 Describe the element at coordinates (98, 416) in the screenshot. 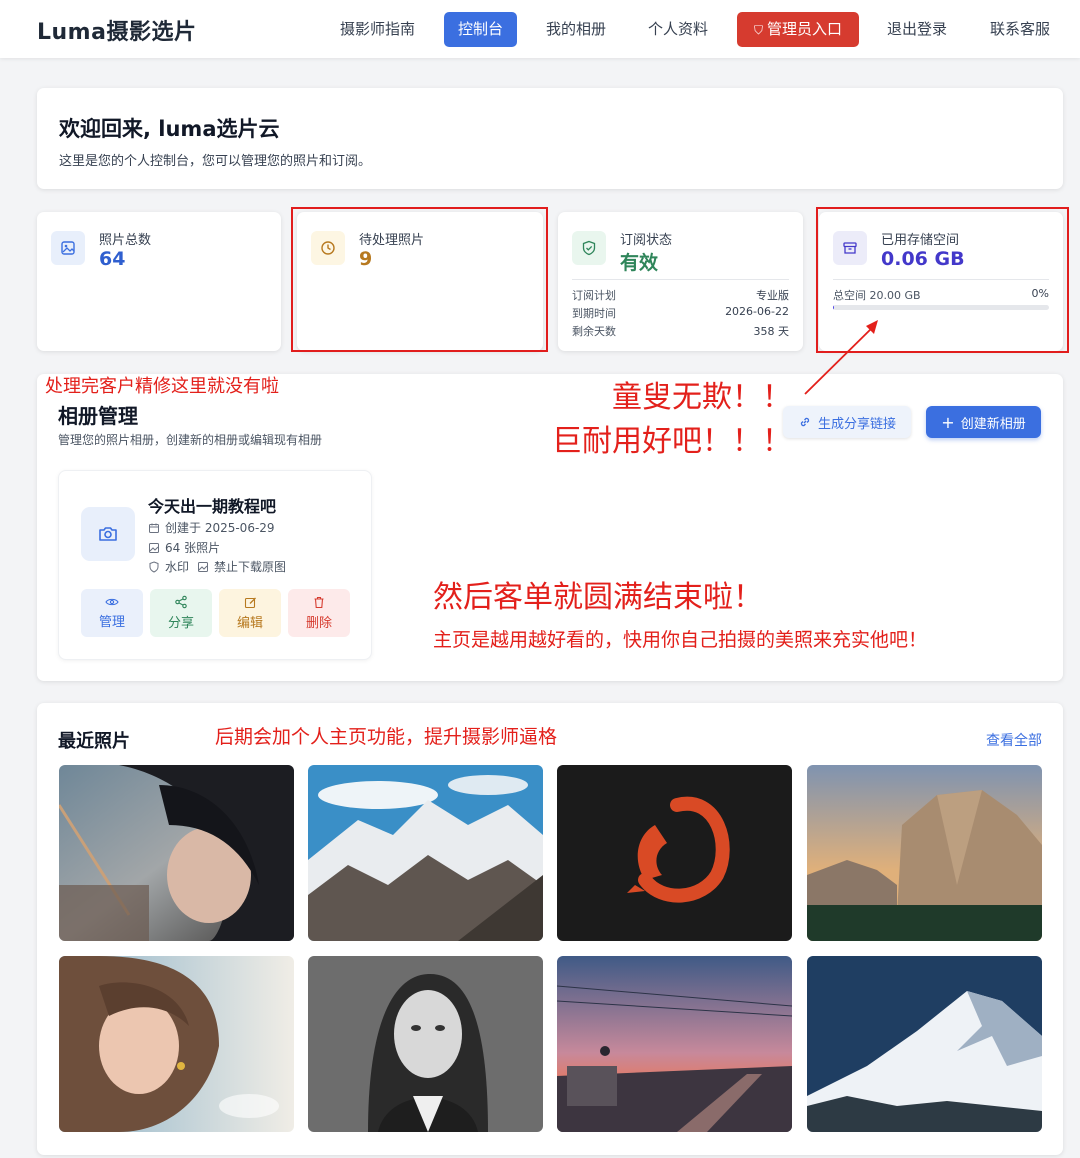

I see `album-section-title: 相册管理` at that location.